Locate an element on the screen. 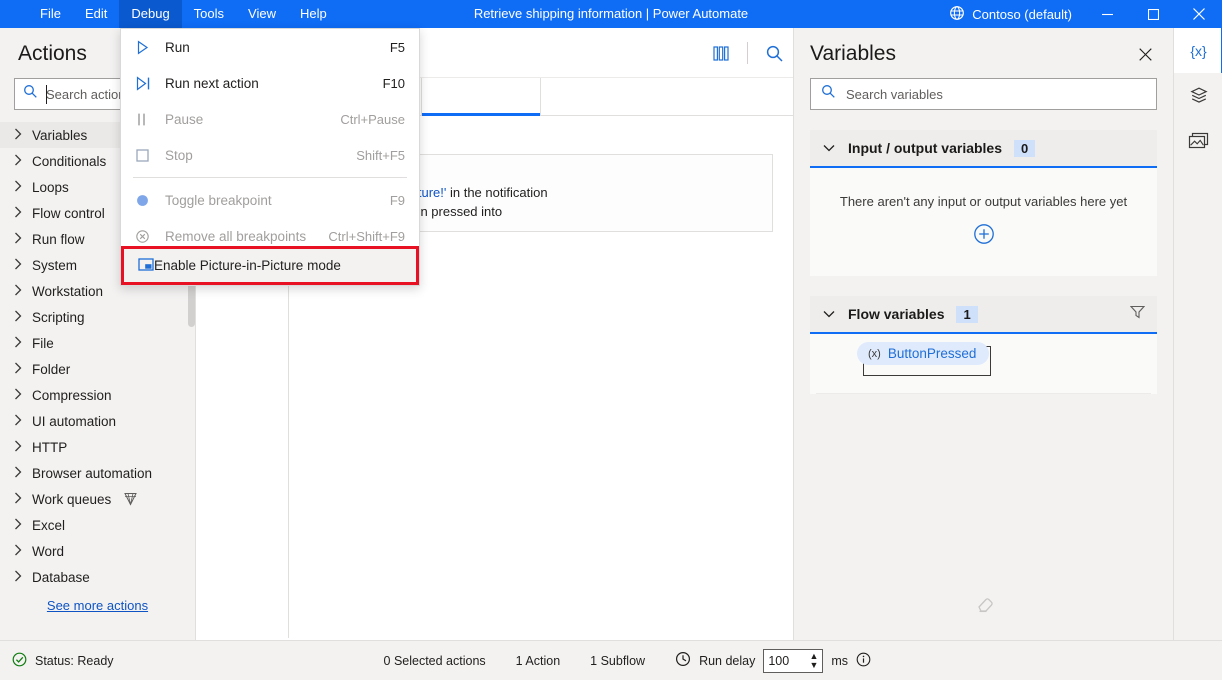  flow-variables-count: 1 is located at coordinates (967, 314).